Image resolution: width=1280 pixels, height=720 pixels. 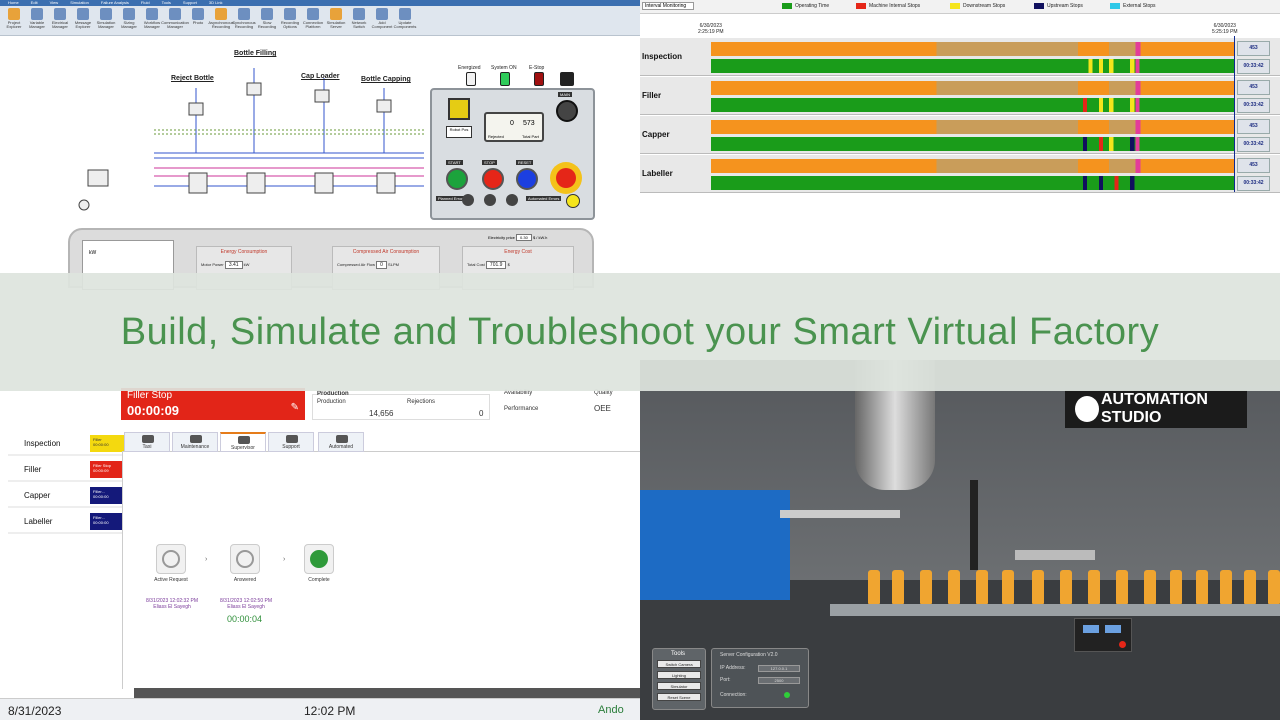 What do you see at coordinates (216, 3) in the screenshot?
I see `tab-3d-link: 3D Link` at bounding box center [216, 3].